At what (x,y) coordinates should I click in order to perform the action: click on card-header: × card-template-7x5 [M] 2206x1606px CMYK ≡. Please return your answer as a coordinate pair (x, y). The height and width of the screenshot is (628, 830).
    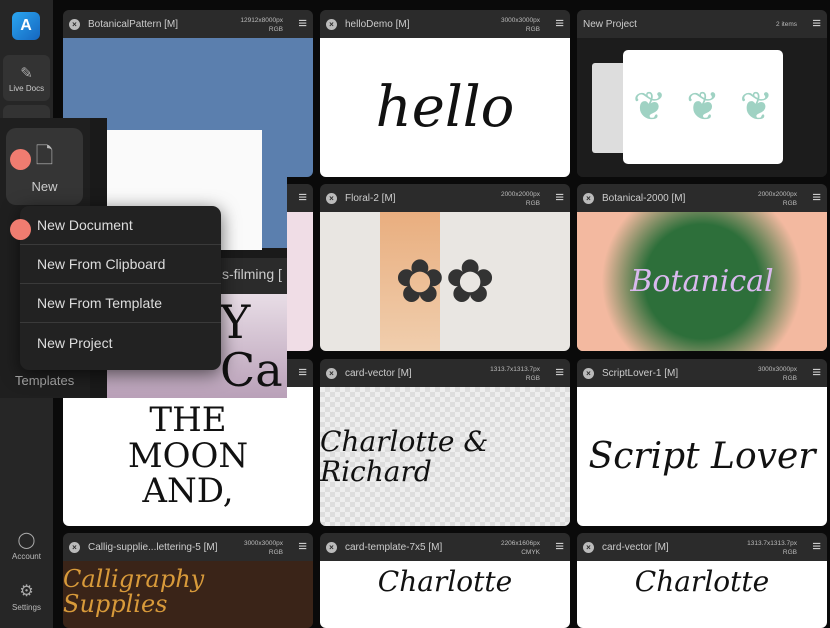
    Looking at the image, I should click on (445, 547).